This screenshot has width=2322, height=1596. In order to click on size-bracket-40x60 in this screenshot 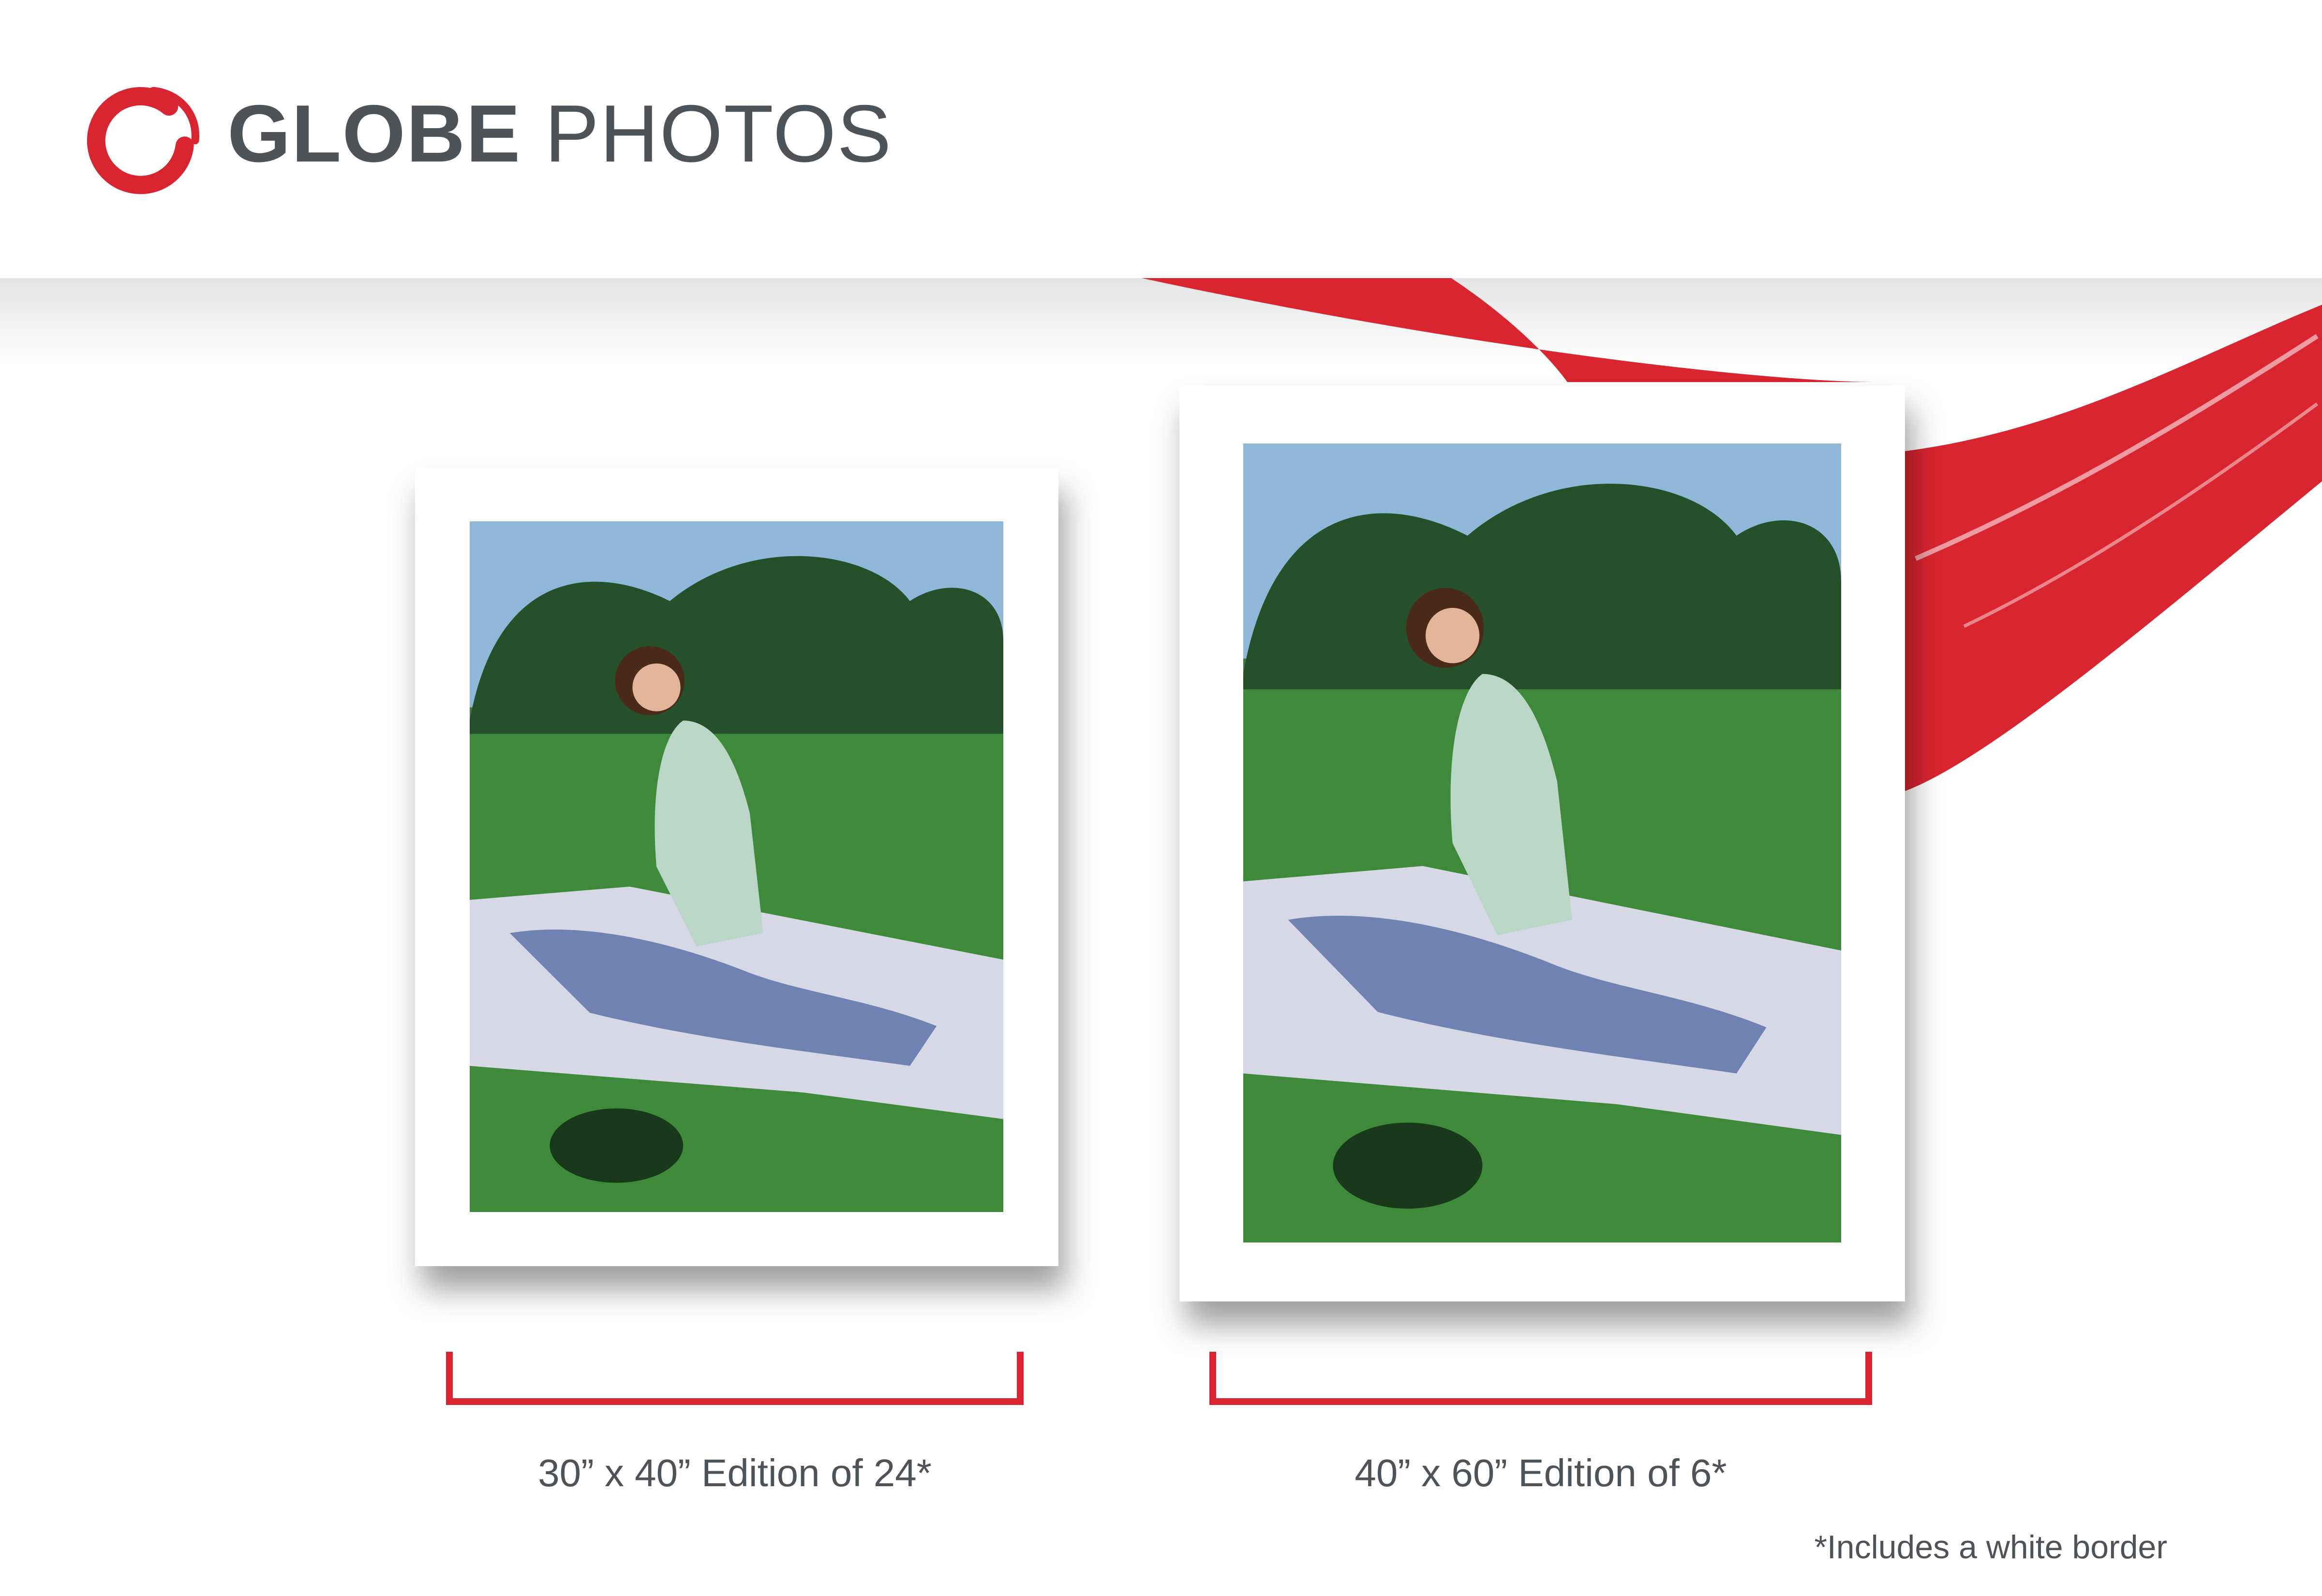, I will do `click(1540, 1378)`.